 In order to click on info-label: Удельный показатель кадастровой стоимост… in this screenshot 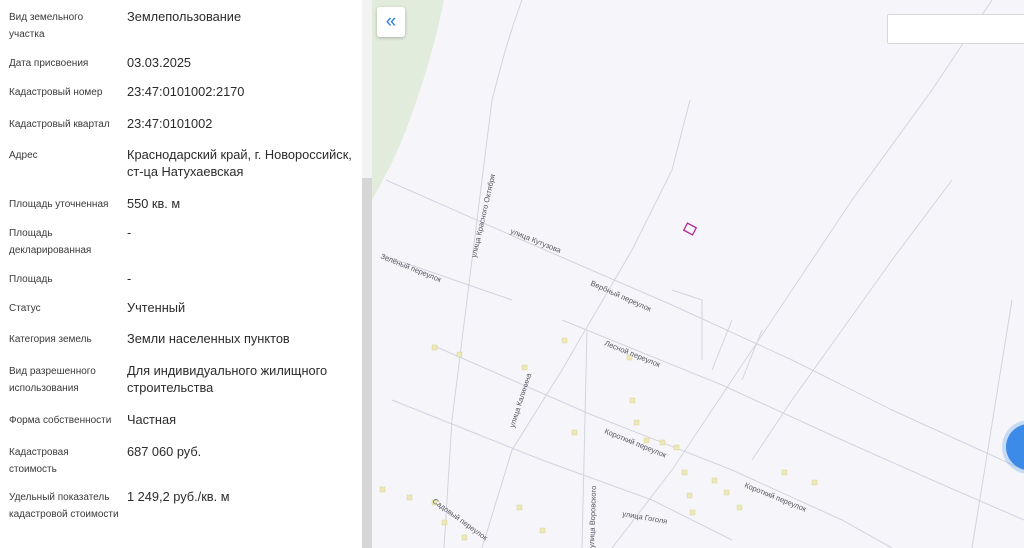, I will do `click(64, 506)`.